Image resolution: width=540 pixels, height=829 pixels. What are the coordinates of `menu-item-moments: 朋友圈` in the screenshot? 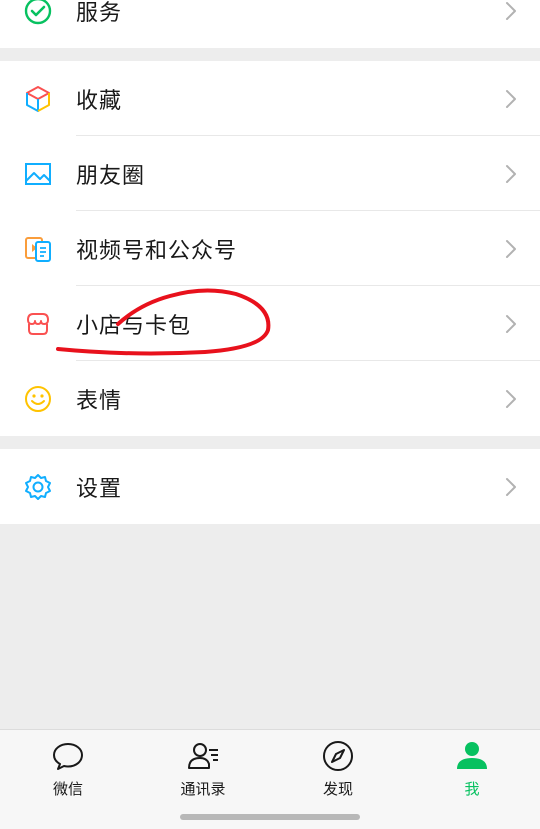 It's located at (270, 173).